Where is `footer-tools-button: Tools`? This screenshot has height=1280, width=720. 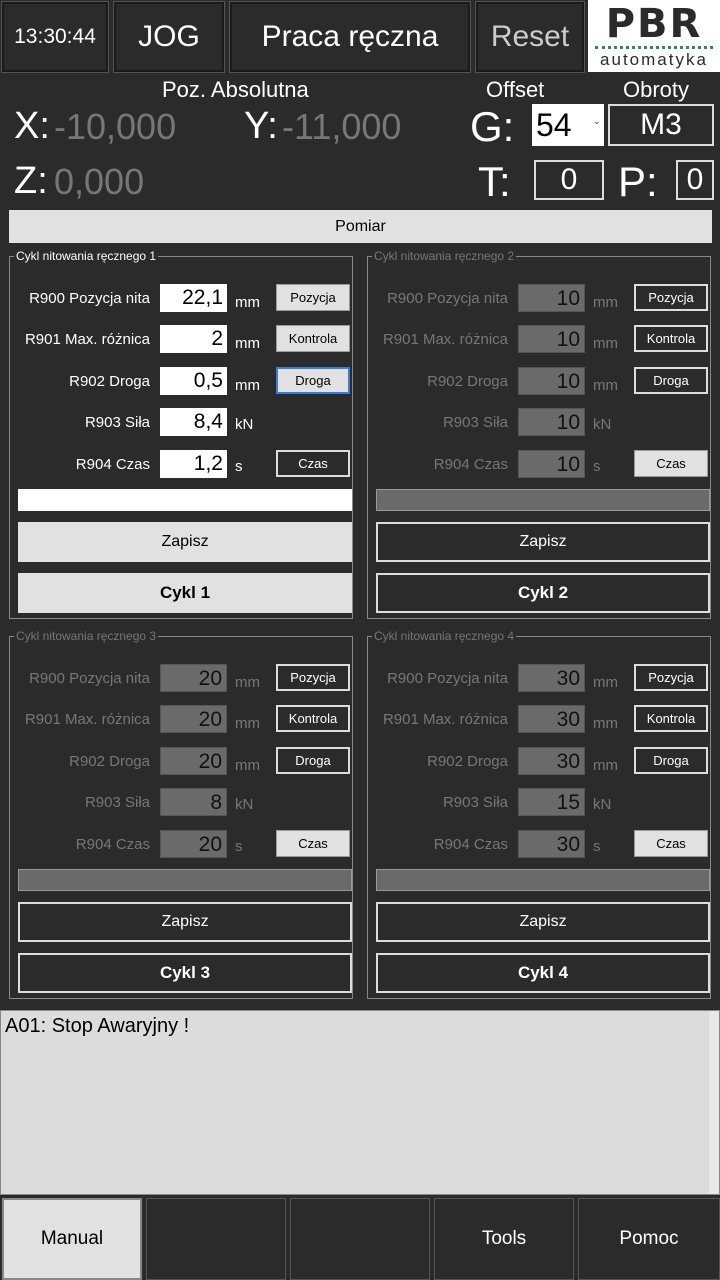 footer-tools-button: Tools is located at coordinates (504, 1239).